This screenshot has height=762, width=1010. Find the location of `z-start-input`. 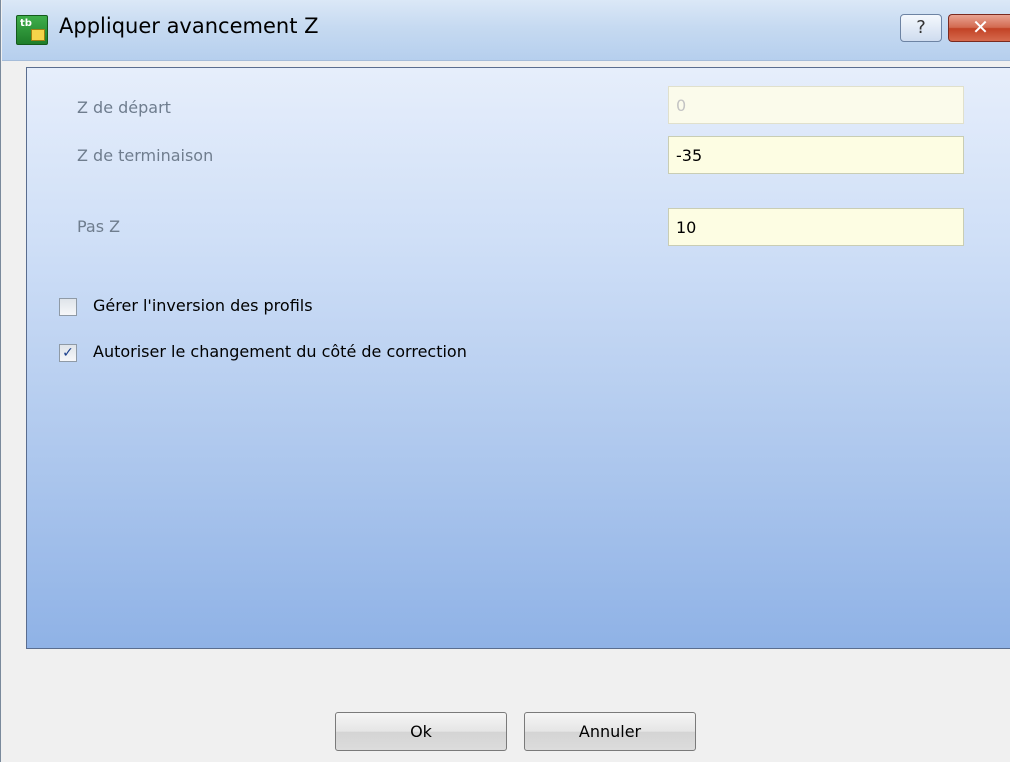

z-start-input is located at coordinates (816, 105).